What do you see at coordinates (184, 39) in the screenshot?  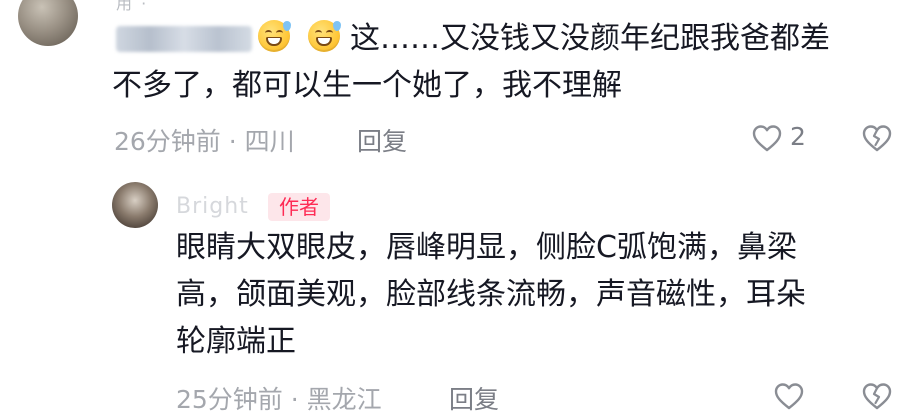 I see `blurred-username` at bounding box center [184, 39].